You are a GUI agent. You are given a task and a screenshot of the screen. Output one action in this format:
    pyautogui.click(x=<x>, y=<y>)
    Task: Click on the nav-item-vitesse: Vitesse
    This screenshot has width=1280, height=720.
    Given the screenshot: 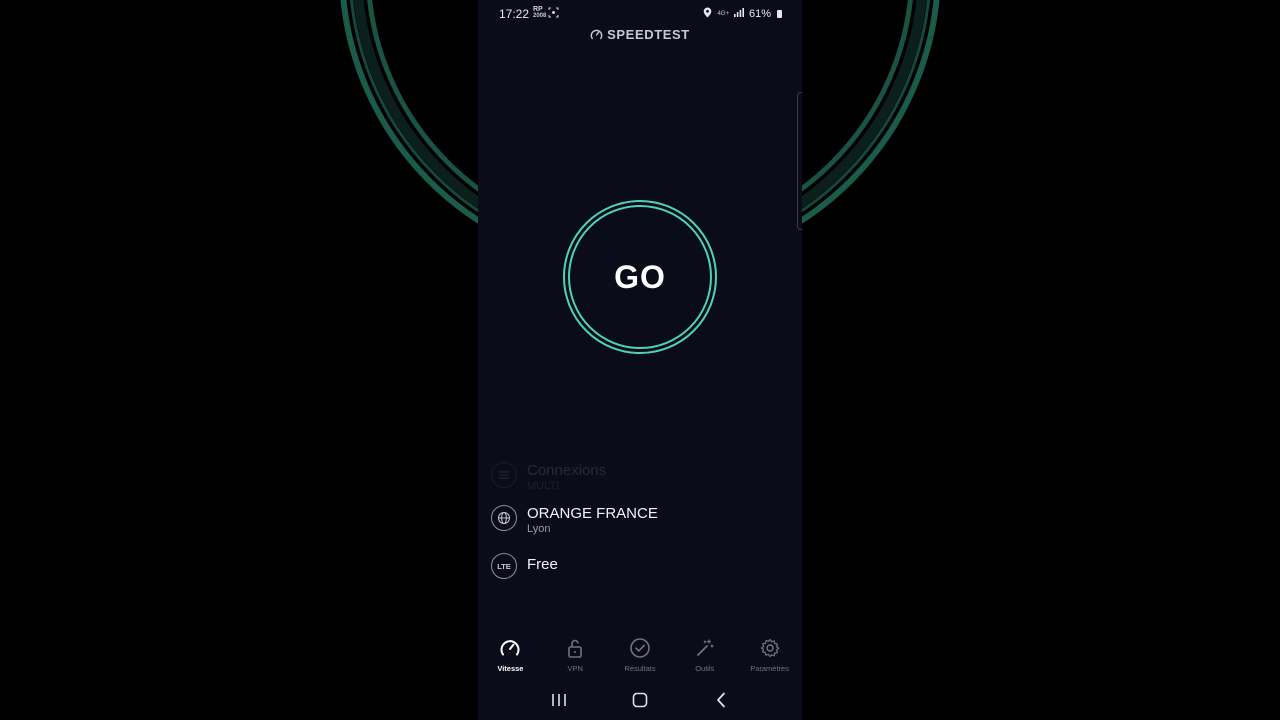 What is the action you would take?
    pyautogui.click(x=510, y=656)
    